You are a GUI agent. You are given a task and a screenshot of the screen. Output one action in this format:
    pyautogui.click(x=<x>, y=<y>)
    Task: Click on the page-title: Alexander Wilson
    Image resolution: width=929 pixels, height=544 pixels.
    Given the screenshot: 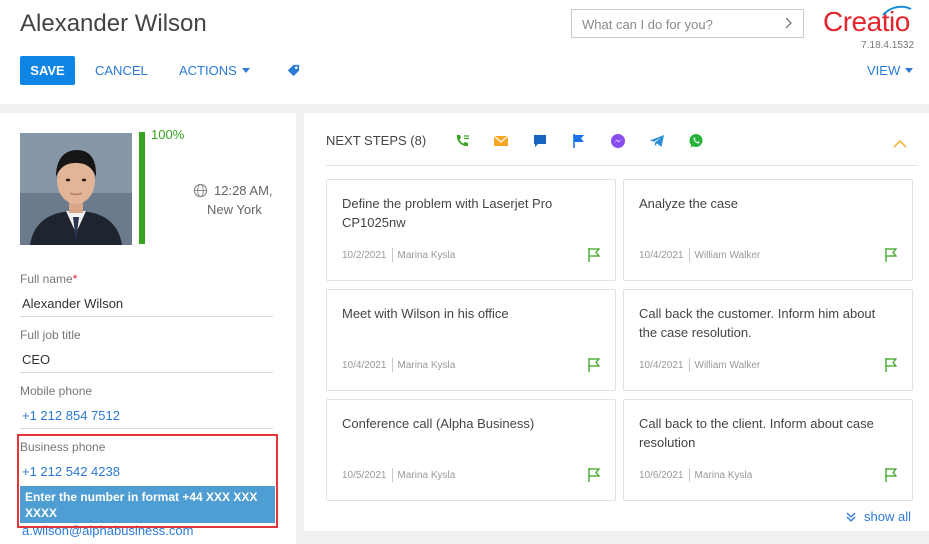 What is the action you would take?
    pyautogui.click(x=113, y=23)
    